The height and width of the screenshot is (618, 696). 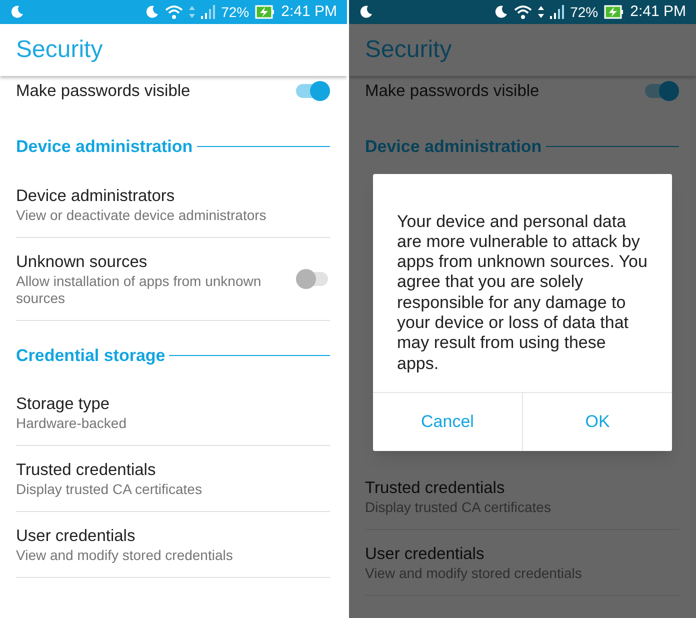 What do you see at coordinates (173, 545) in the screenshot?
I see `settings-item: User credentials View and modify stored credentials` at bounding box center [173, 545].